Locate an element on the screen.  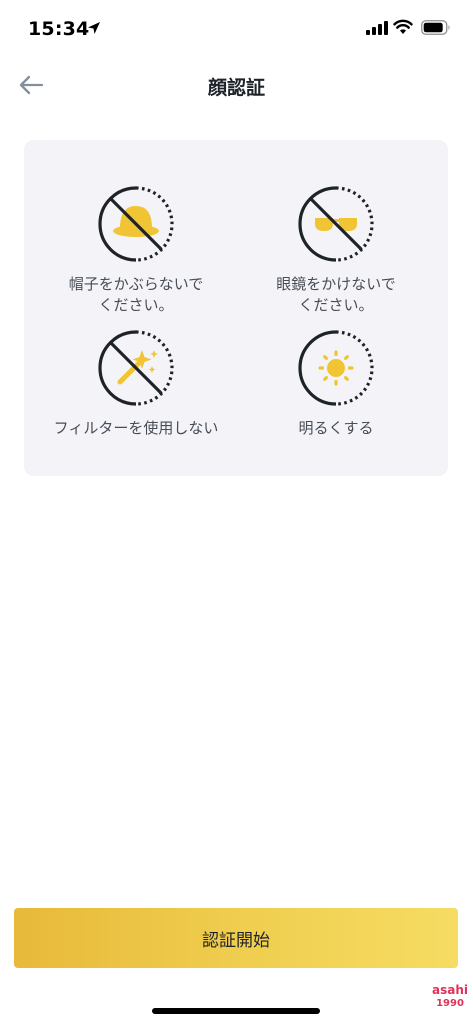
tip-brighten: 明るくする is located at coordinates (336, 383).